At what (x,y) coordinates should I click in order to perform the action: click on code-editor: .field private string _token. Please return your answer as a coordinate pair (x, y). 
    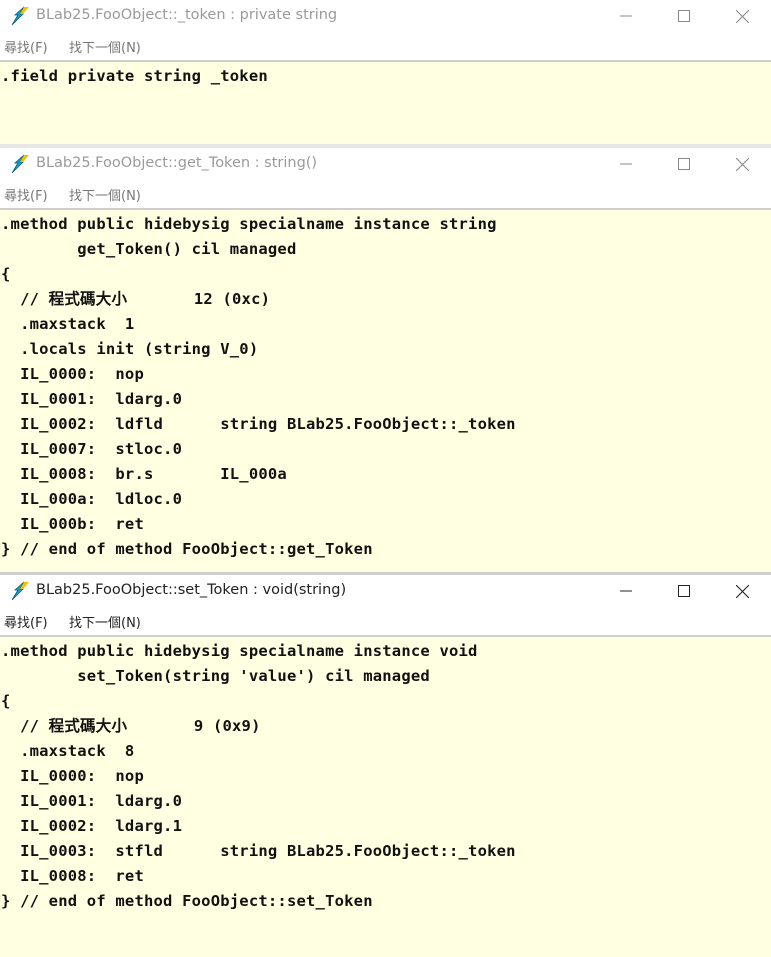
    Looking at the image, I should click on (385, 102).